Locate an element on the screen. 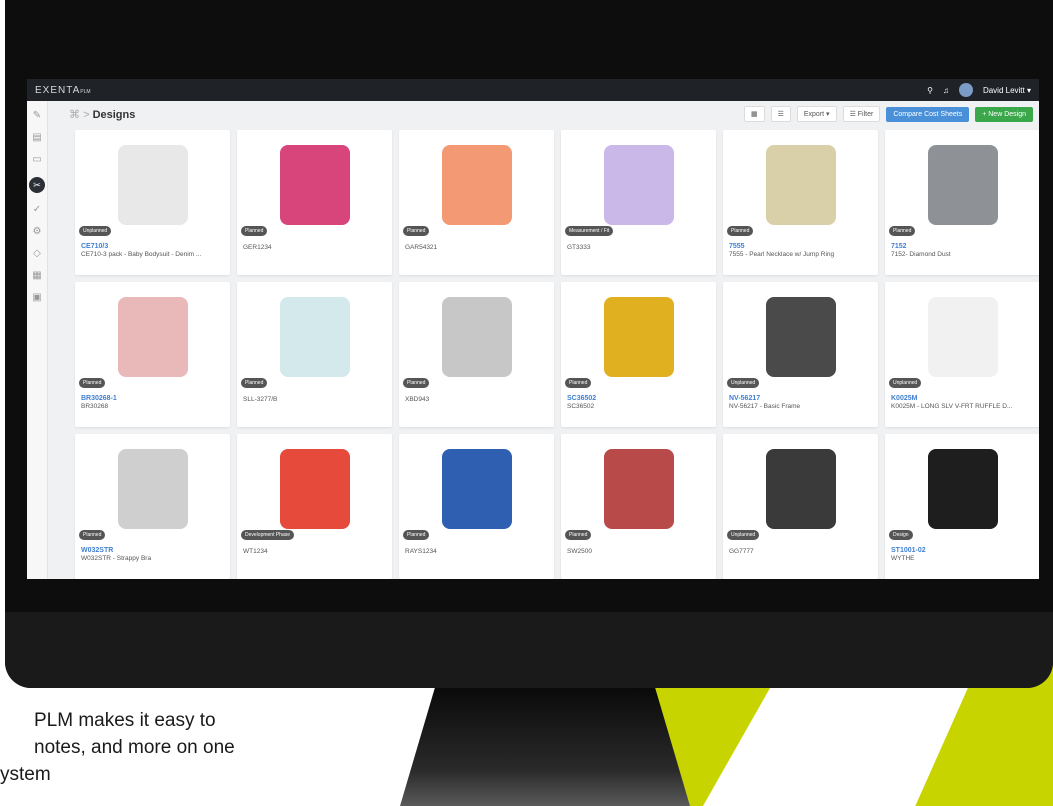  design-thumbnail: Design is located at coordinates (962, 489).